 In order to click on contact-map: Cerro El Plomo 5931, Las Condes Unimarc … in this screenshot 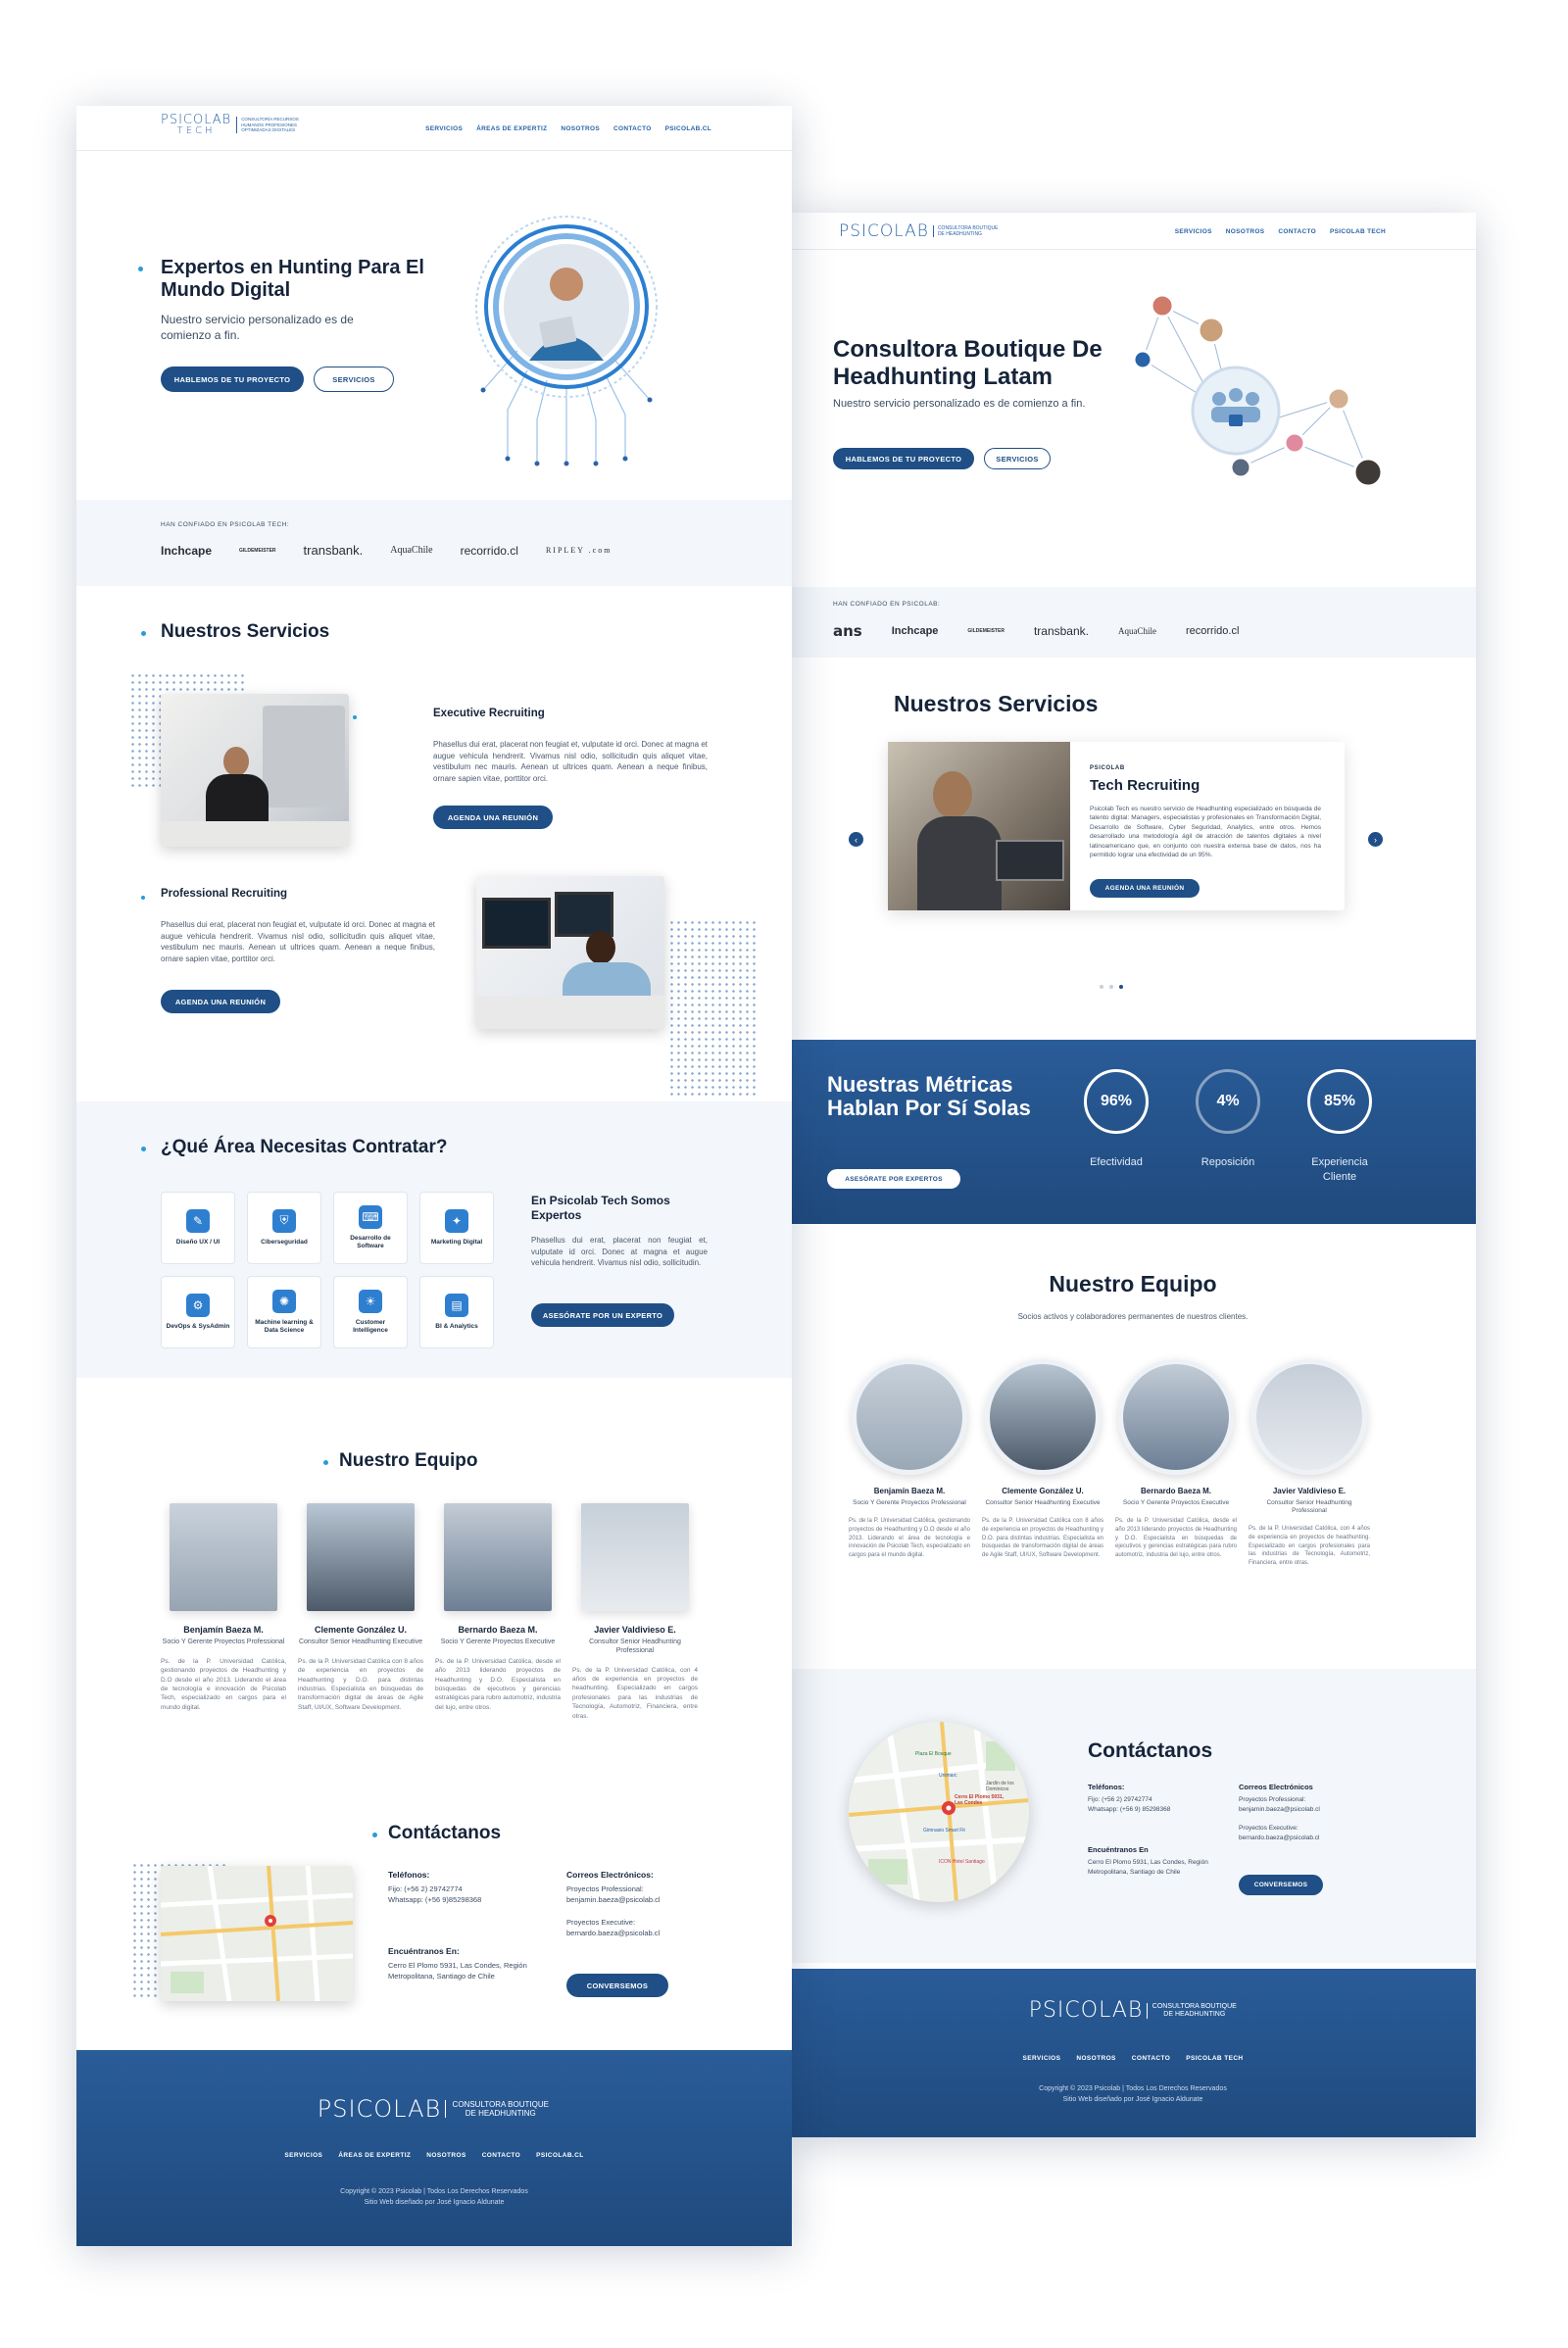, I will do `click(939, 1812)`.